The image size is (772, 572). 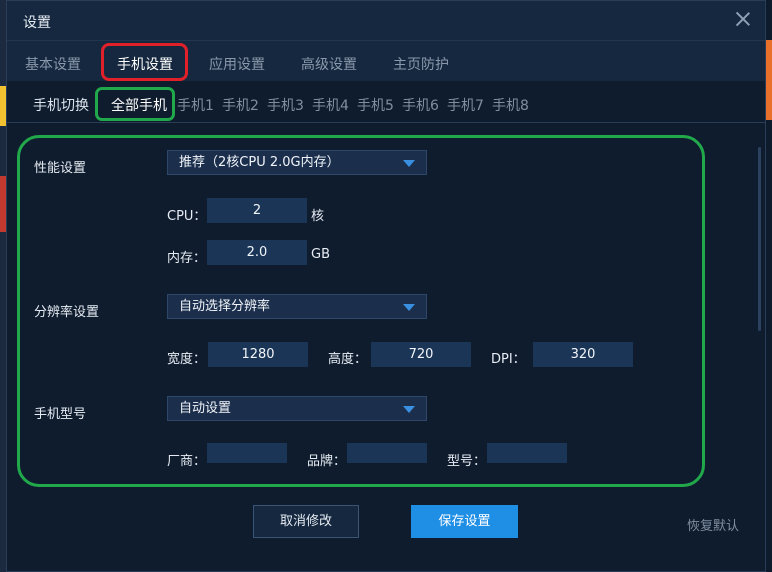 What do you see at coordinates (297, 306) in the screenshot?
I see `resolution-preset-dropdown: 自动选择分辨率` at bounding box center [297, 306].